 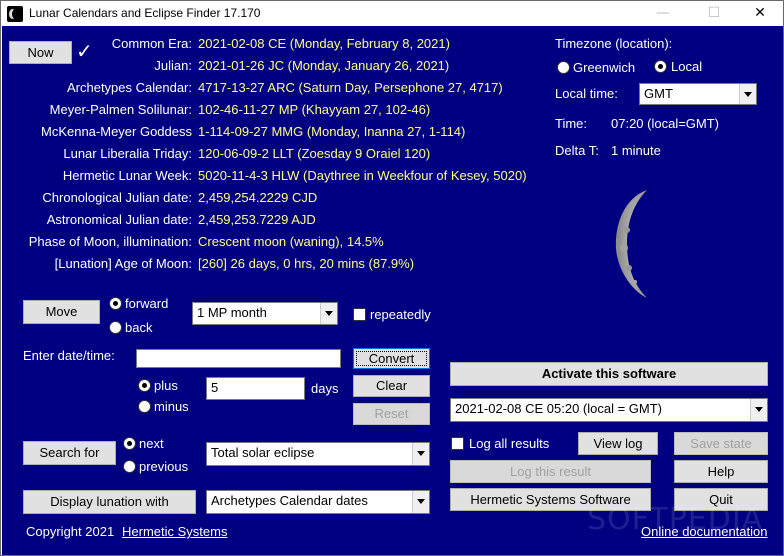 I want to click on moon-phase-value: Crescent moon (waning), 14.5%, so click(x=291, y=241).